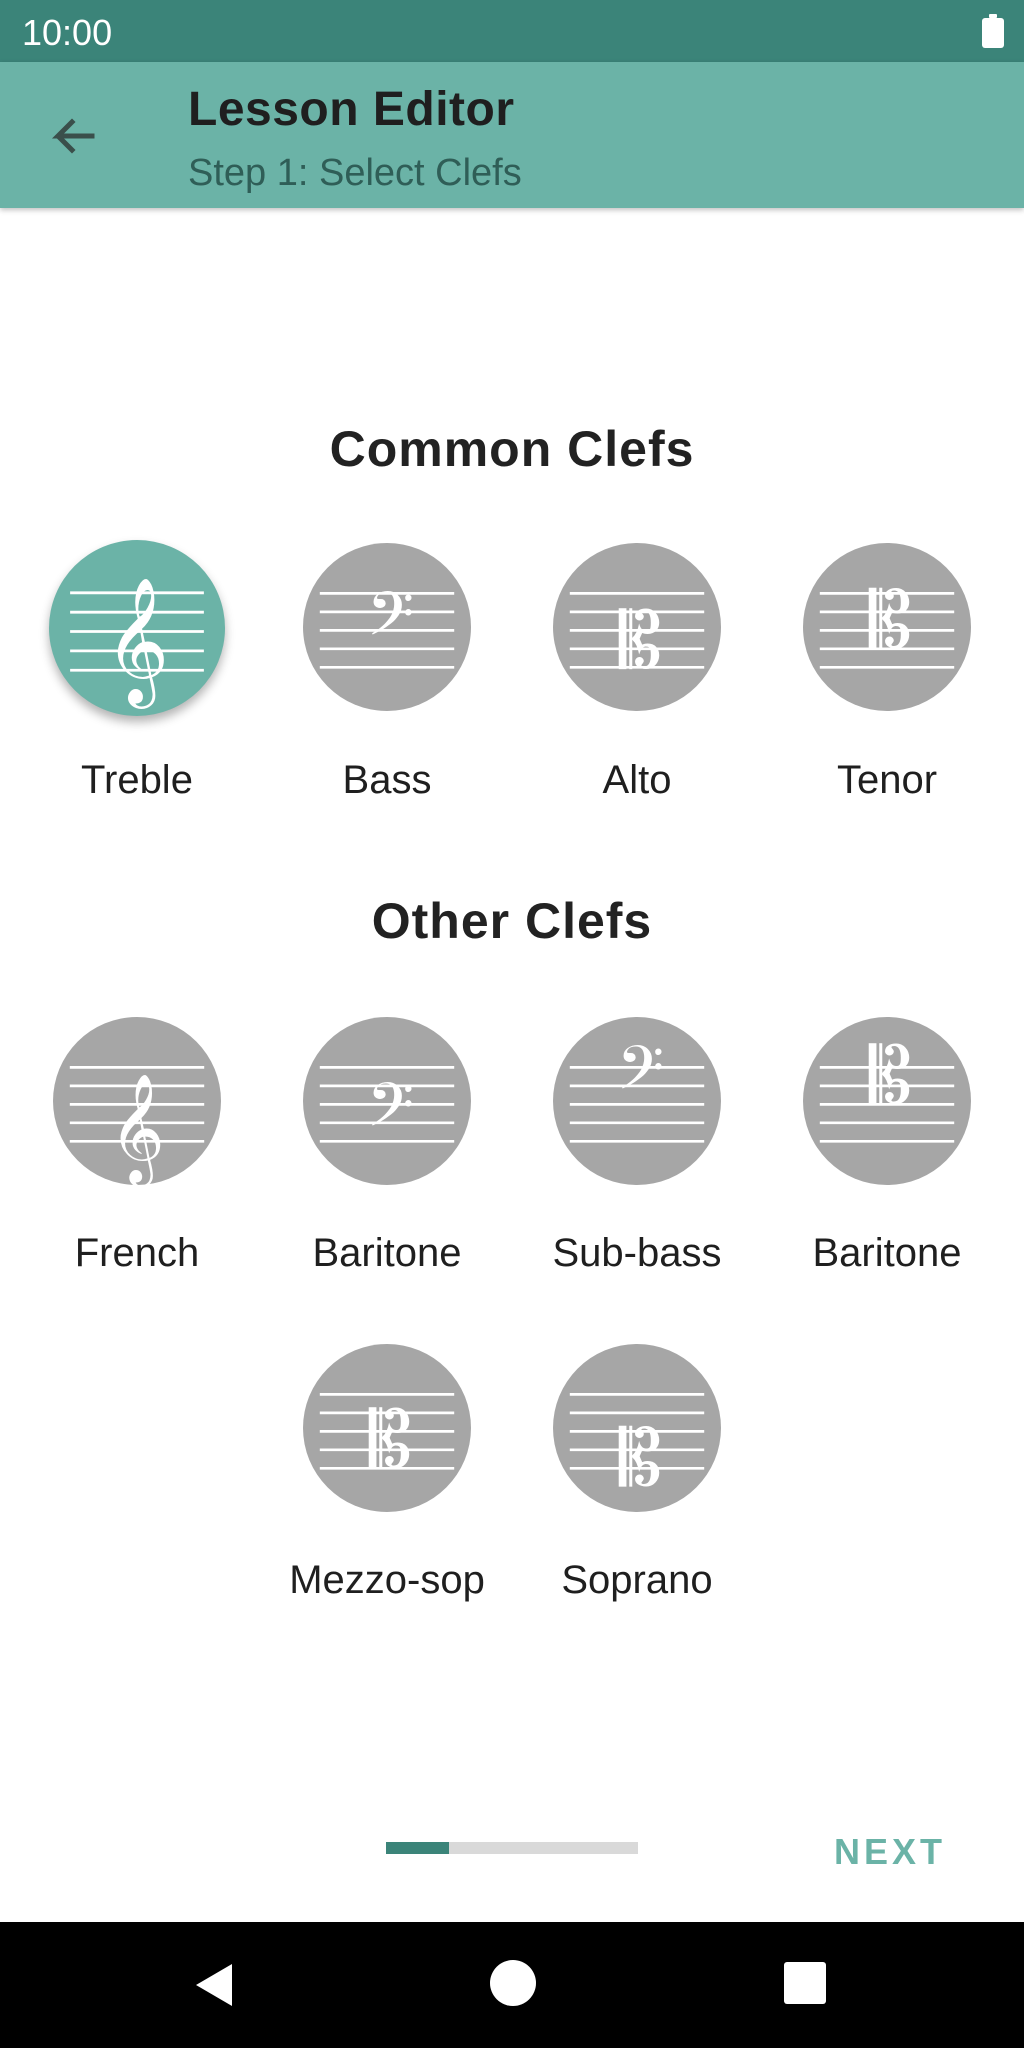 The image size is (1024, 2048). I want to click on clef-french-label: French, so click(137, 1253).